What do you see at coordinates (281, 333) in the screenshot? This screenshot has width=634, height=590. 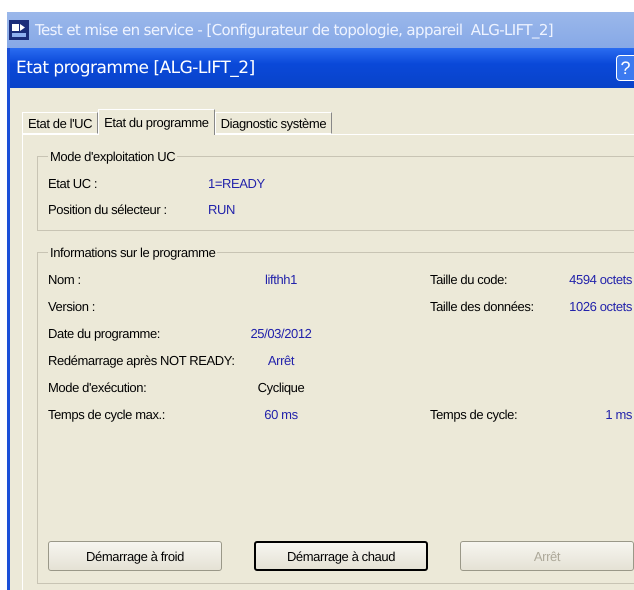 I see `field-value: 25/03/2012` at bounding box center [281, 333].